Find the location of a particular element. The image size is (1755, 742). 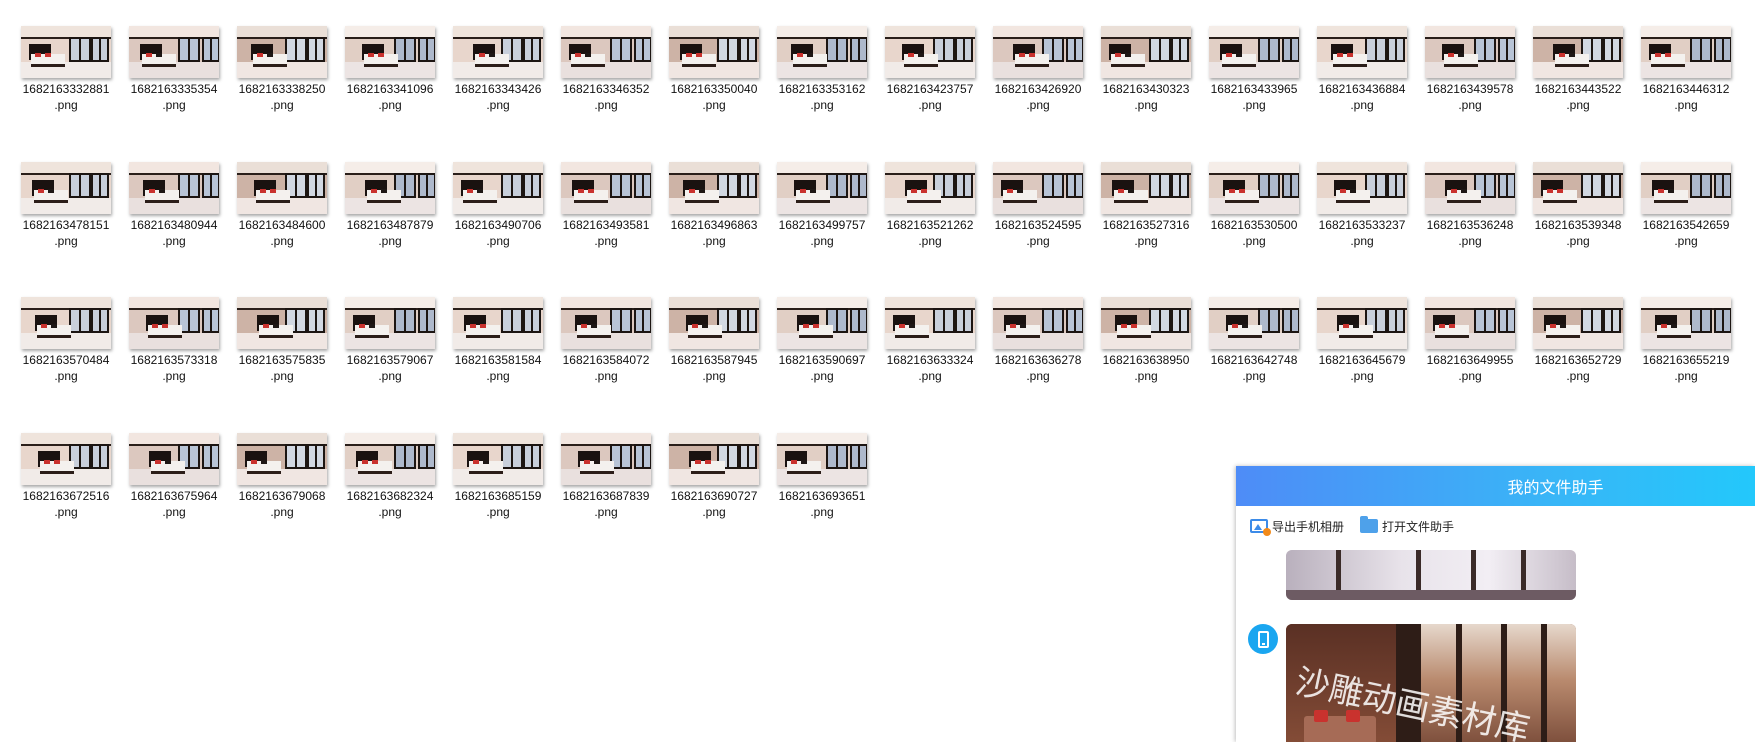

file-item: 1682163587945 .png is located at coordinates (714, 359).